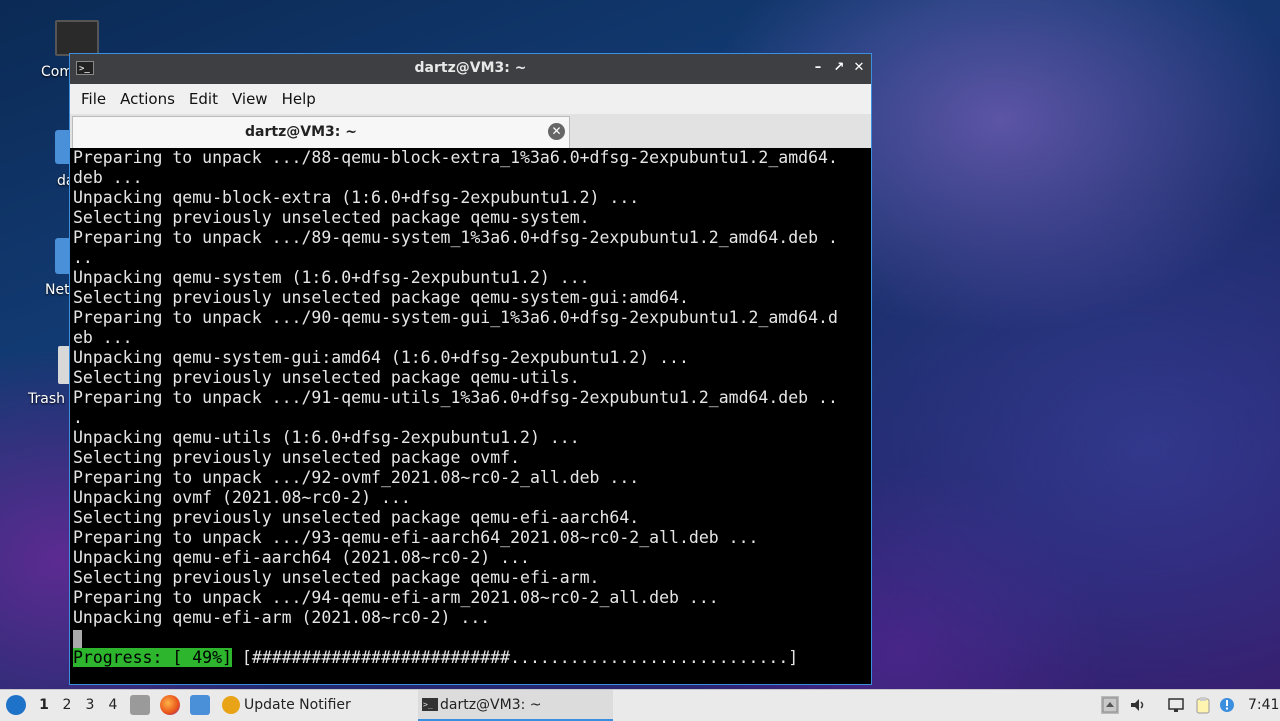 The width and height of the screenshot is (1280, 721). Describe the element at coordinates (1138, 705) in the screenshot. I see `volume-icon` at that location.